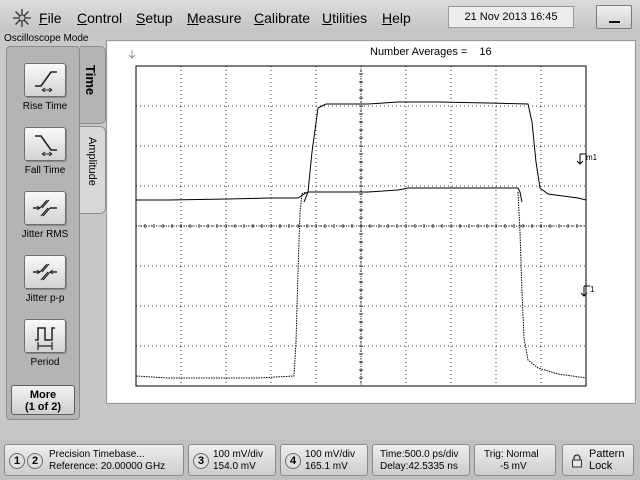 Image resolution: width=640 pixels, height=480 pixels. What do you see at coordinates (513, 466) in the screenshot?
I see `trigger-level: -5 mV` at bounding box center [513, 466].